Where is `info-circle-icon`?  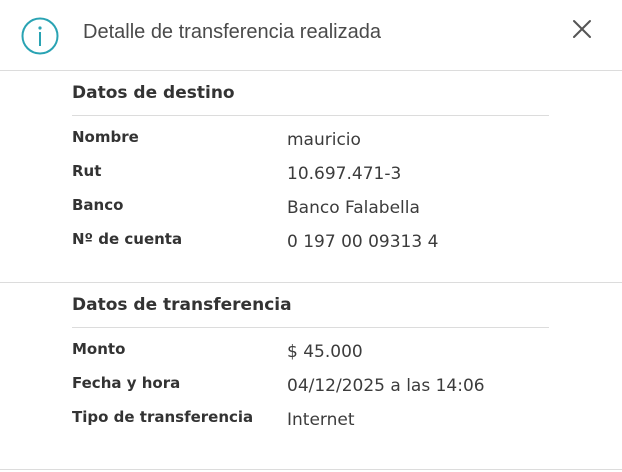
info-circle-icon is located at coordinates (40, 36).